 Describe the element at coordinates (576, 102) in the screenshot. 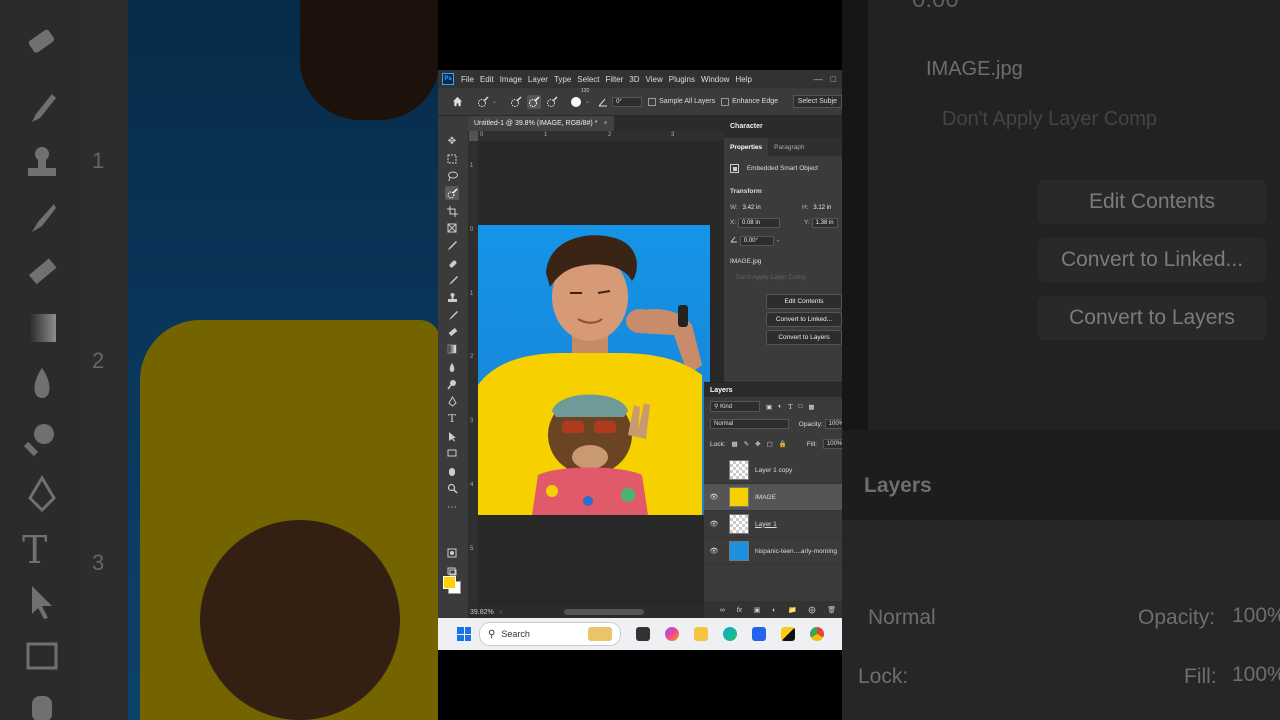

I see `brush-size-picker` at that location.